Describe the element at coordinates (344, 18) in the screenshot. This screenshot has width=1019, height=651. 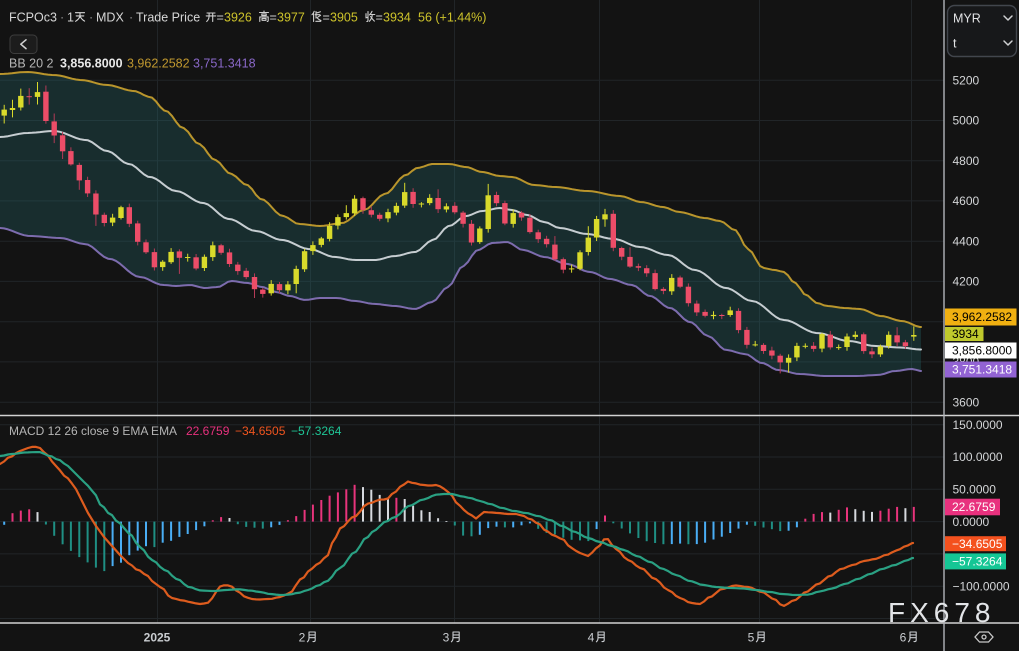
I see `svg-text: 3905` at that location.